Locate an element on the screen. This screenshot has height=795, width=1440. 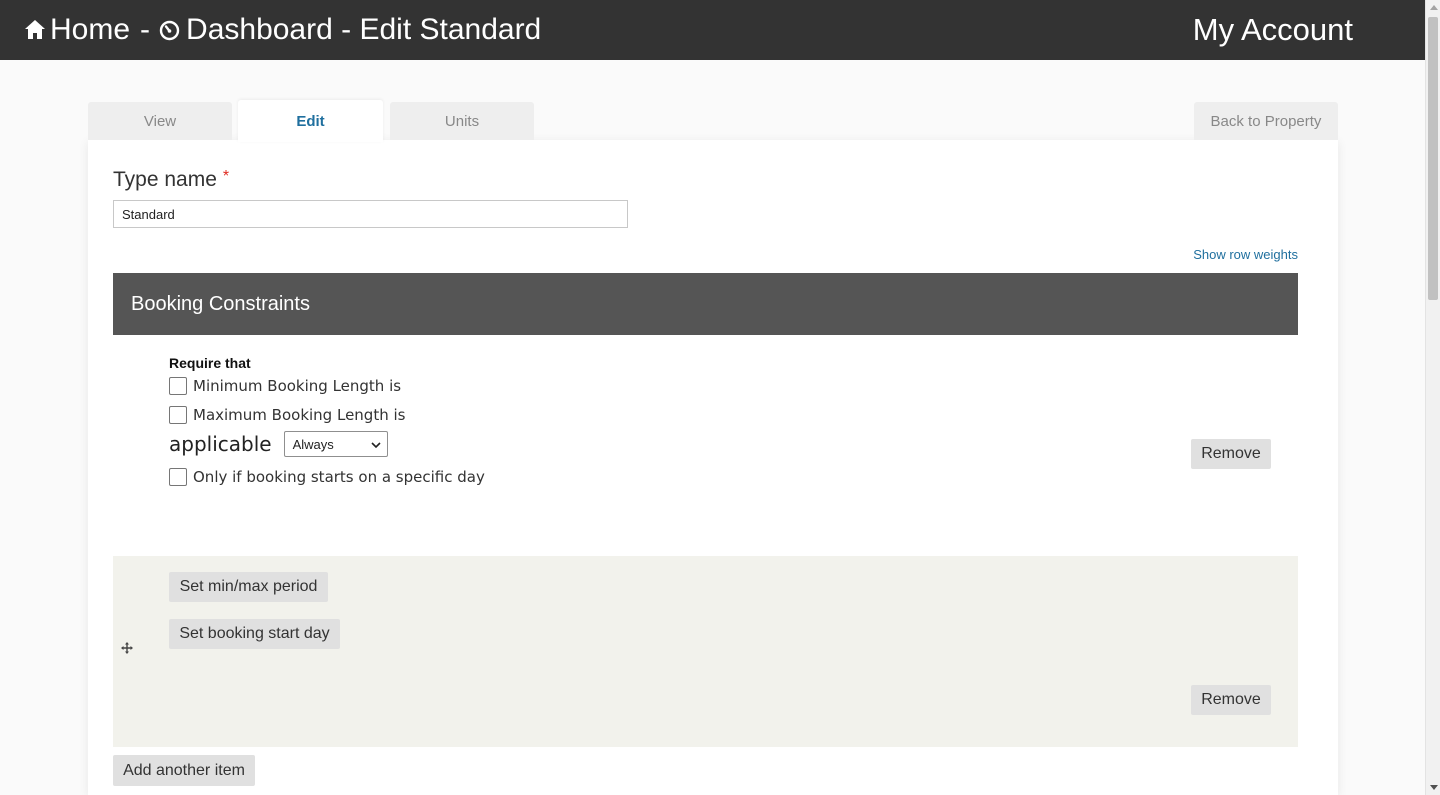
type-name-input is located at coordinates (370, 214).